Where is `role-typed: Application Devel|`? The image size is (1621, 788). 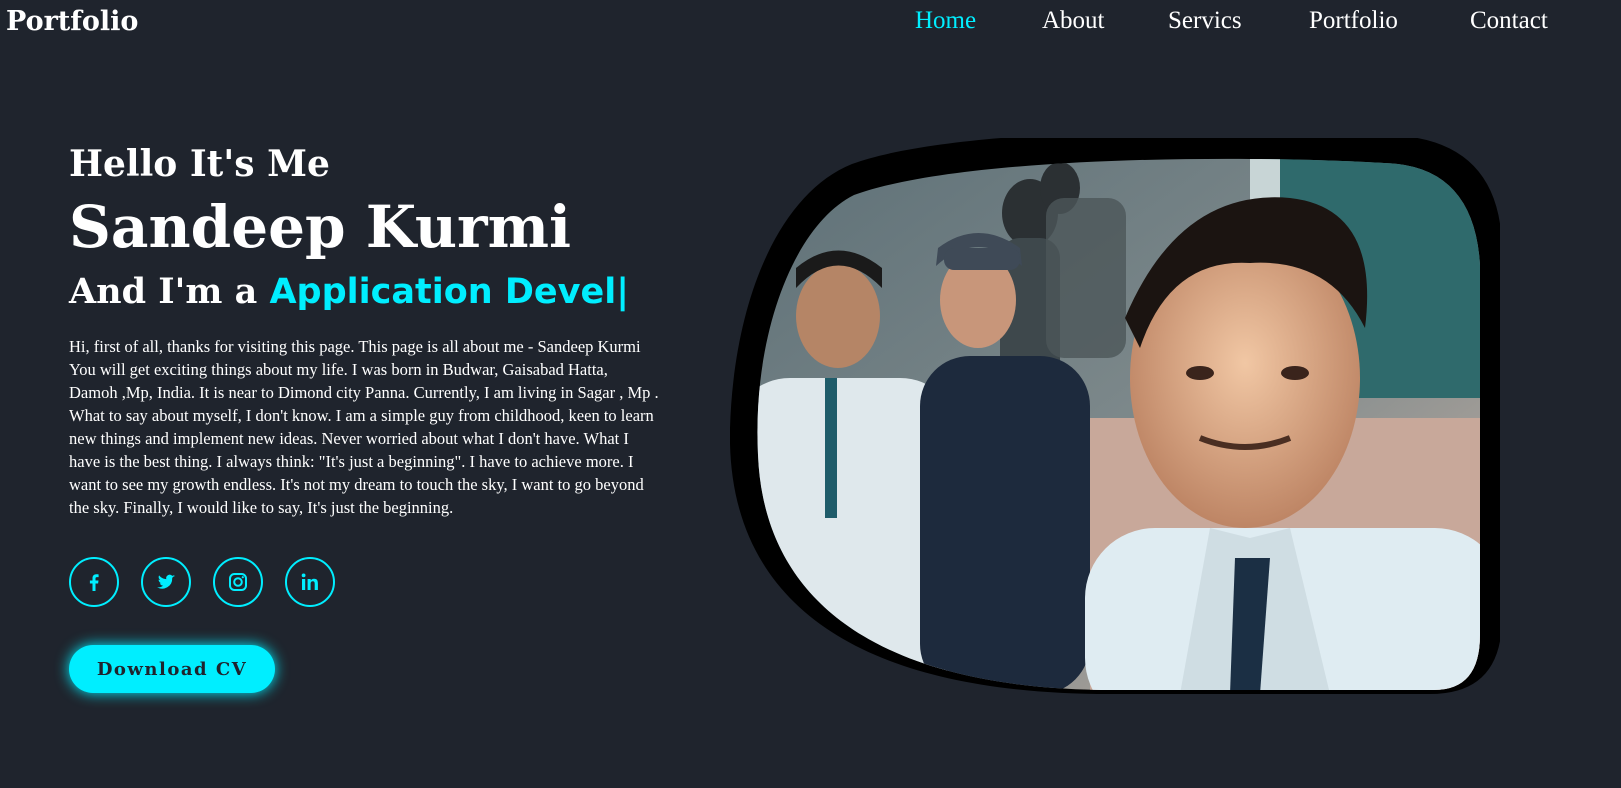
role-typed: Application Devel| is located at coordinates (449, 292).